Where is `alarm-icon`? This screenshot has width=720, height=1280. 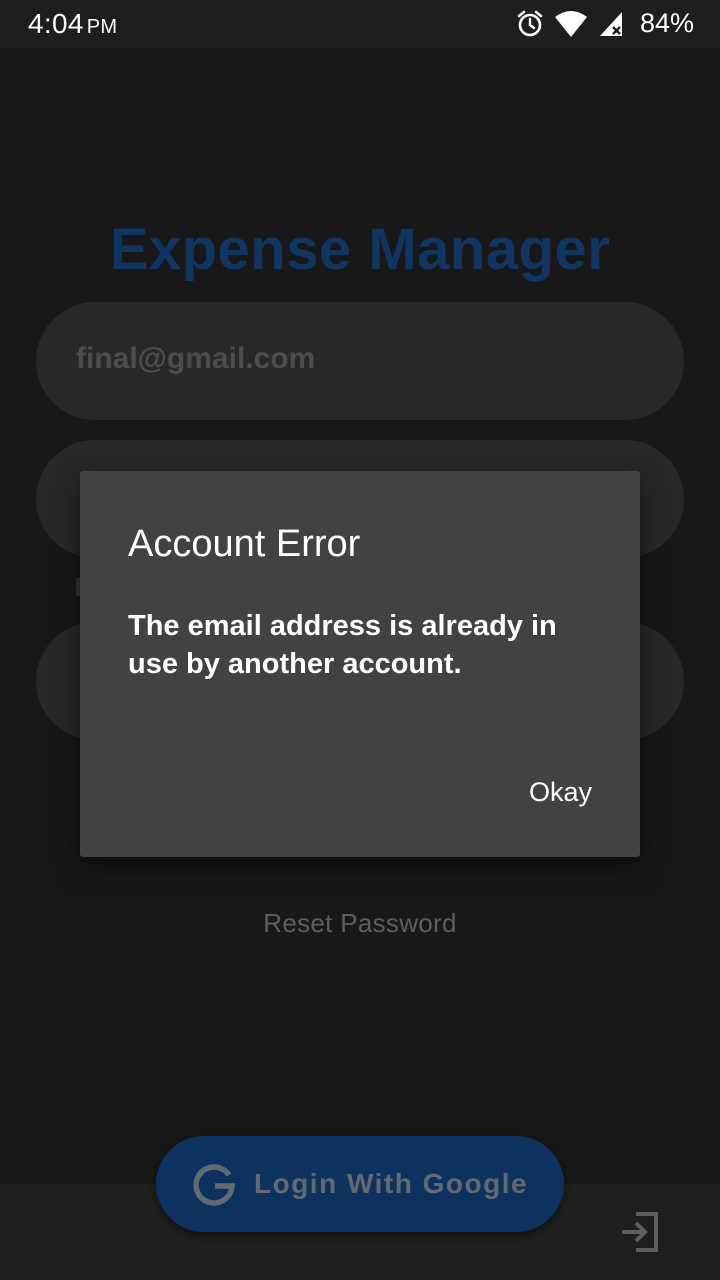 alarm-icon is located at coordinates (530, 24).